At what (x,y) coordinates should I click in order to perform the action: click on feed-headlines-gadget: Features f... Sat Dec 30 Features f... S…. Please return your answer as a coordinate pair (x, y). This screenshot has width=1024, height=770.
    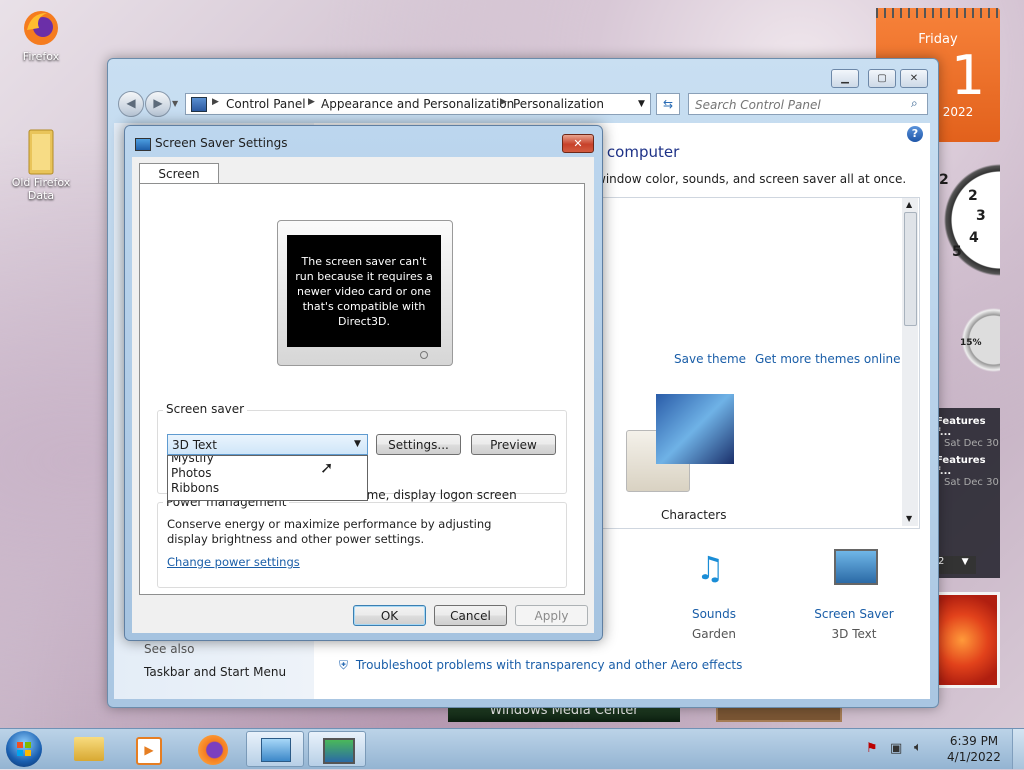
    Looking at the image, I should click on (968, 493).